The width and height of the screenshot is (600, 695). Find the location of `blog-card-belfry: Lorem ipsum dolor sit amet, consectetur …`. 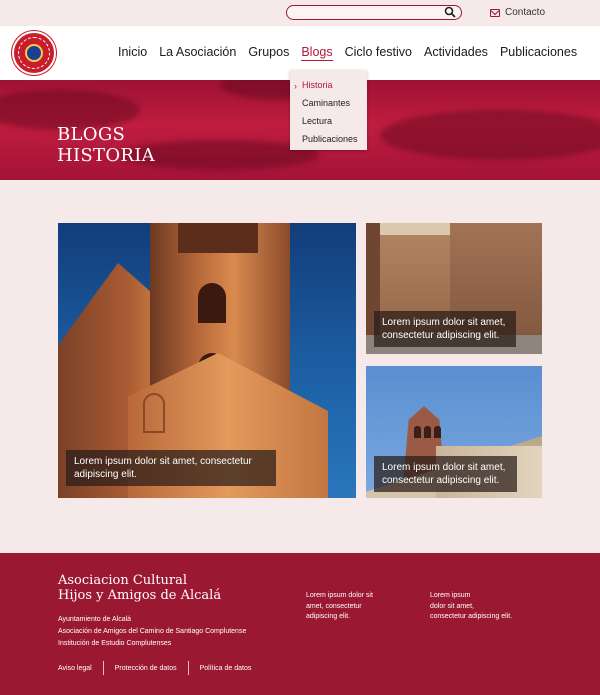

blog-card-belfry: Lorem ipsum dolor sit amet, consectetur … is located at coordinates (454, 432).